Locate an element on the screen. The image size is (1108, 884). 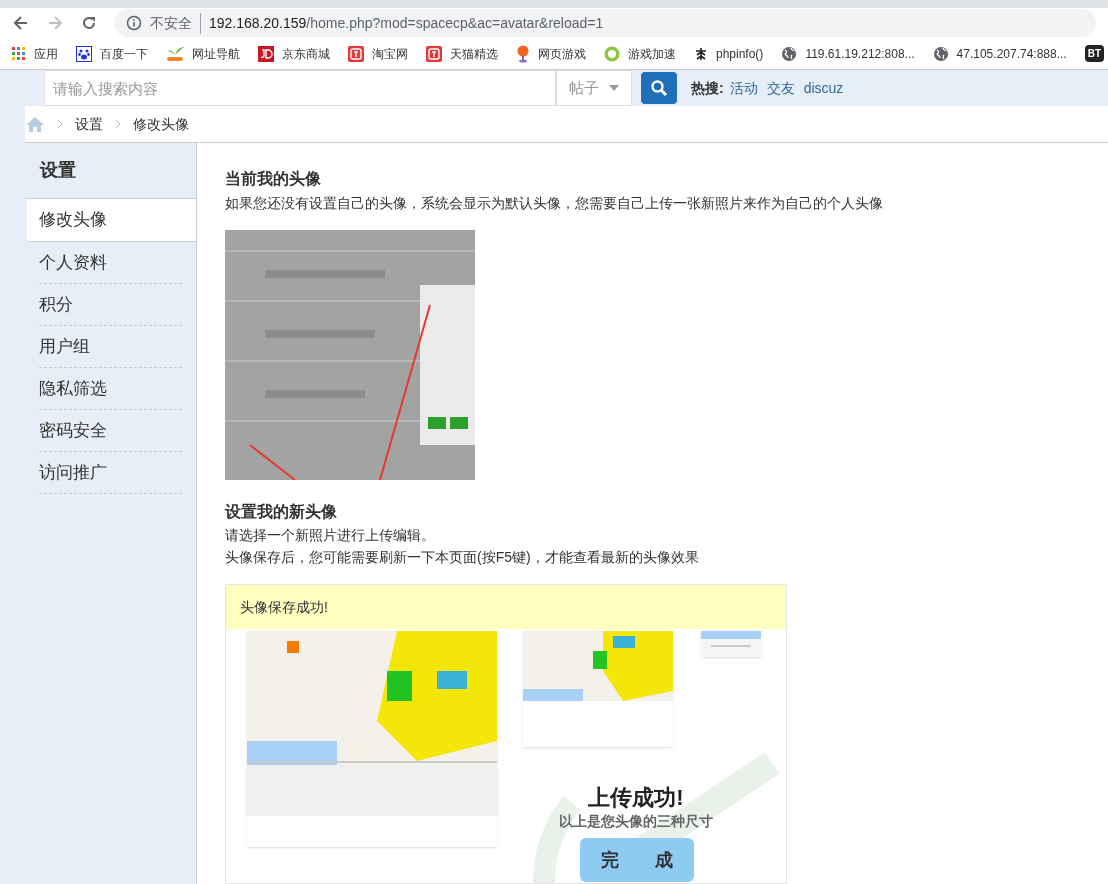
url-text: 192.168.20.159/home.php?mod=spacecp&ac=avatar&reload=1 is located at coordinates (406, 23).